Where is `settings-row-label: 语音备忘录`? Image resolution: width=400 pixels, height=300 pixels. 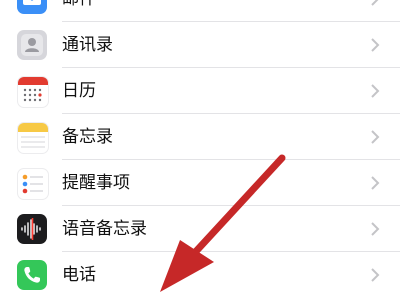
settings-row-label: 语音备忘录 is located at coordinates (104, 229).